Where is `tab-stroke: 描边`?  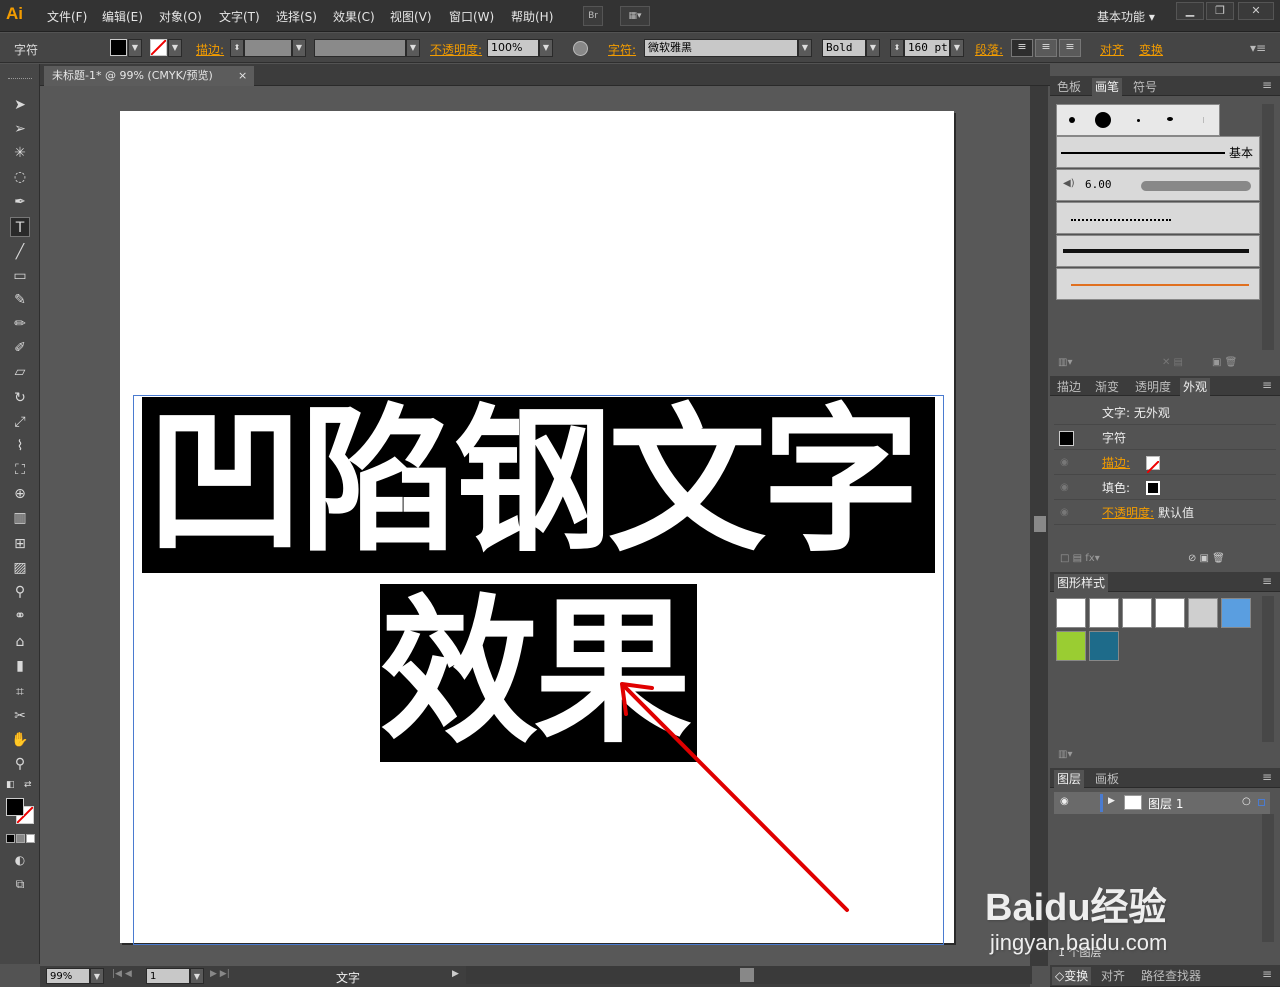 tab-stroke: 描边 is located at coordinates (1069, 387).